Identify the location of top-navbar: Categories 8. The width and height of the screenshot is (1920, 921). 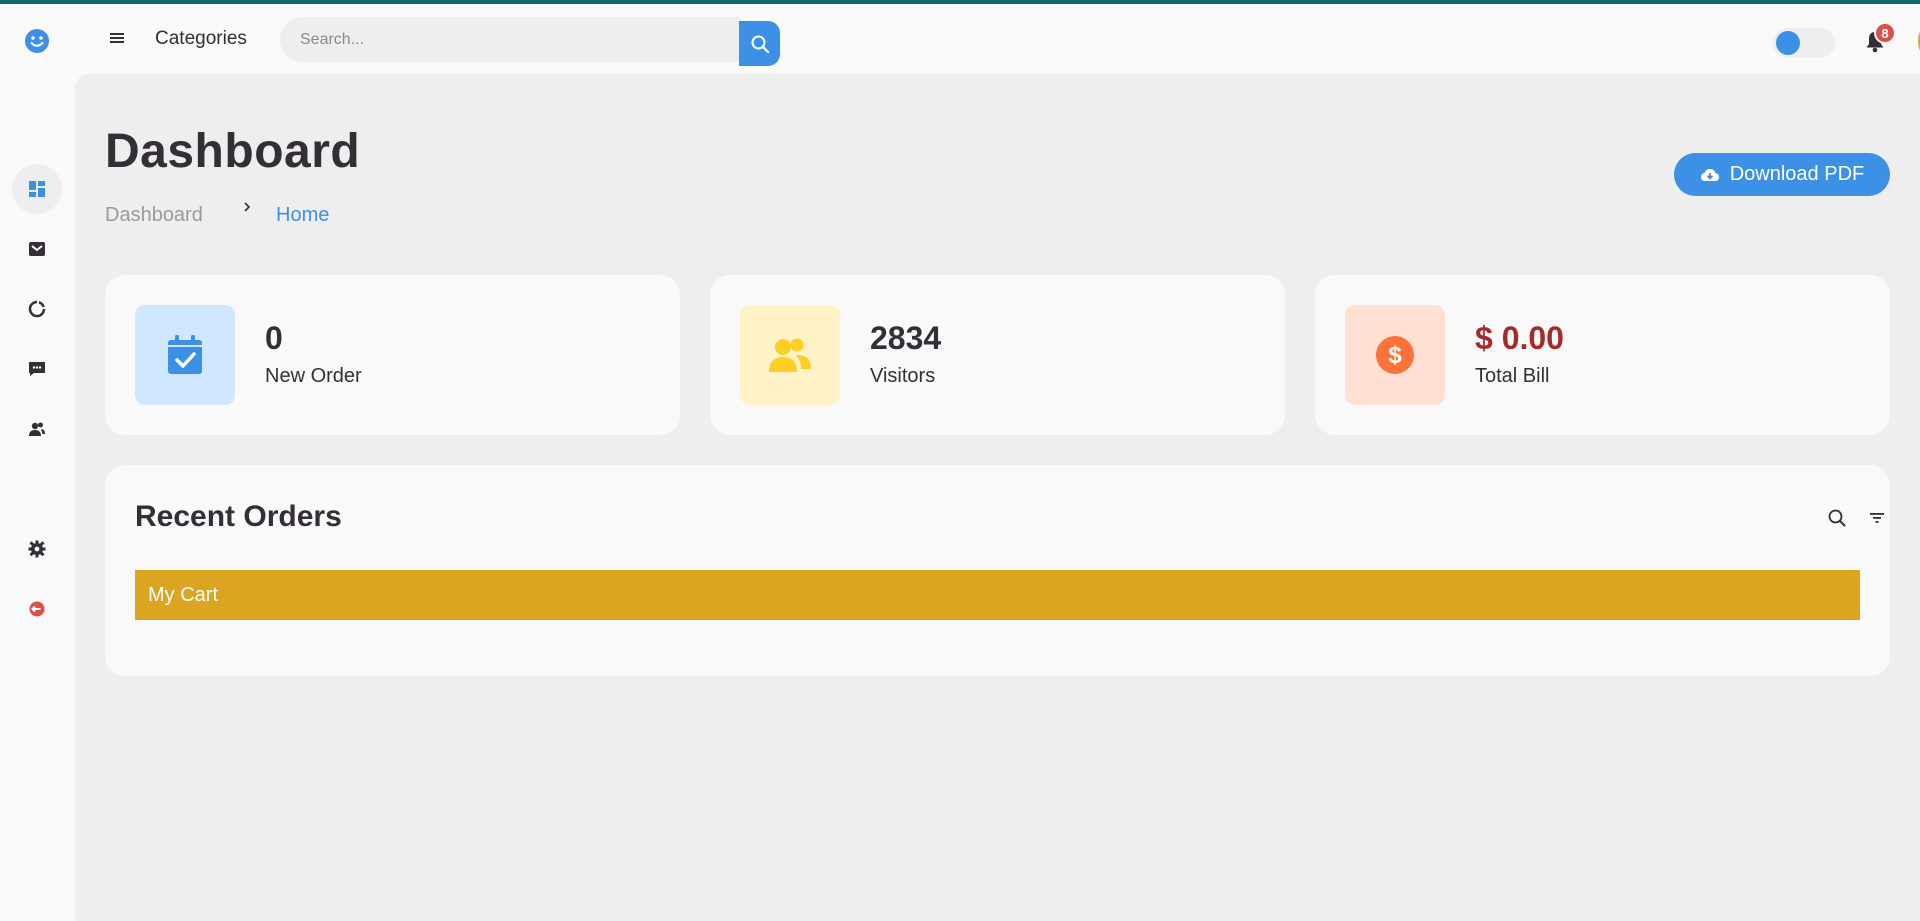
(997, 39).